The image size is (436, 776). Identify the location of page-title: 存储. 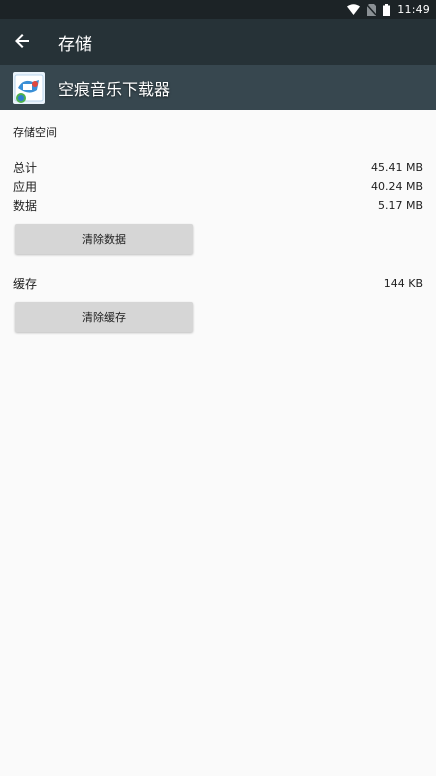
(75, 44).